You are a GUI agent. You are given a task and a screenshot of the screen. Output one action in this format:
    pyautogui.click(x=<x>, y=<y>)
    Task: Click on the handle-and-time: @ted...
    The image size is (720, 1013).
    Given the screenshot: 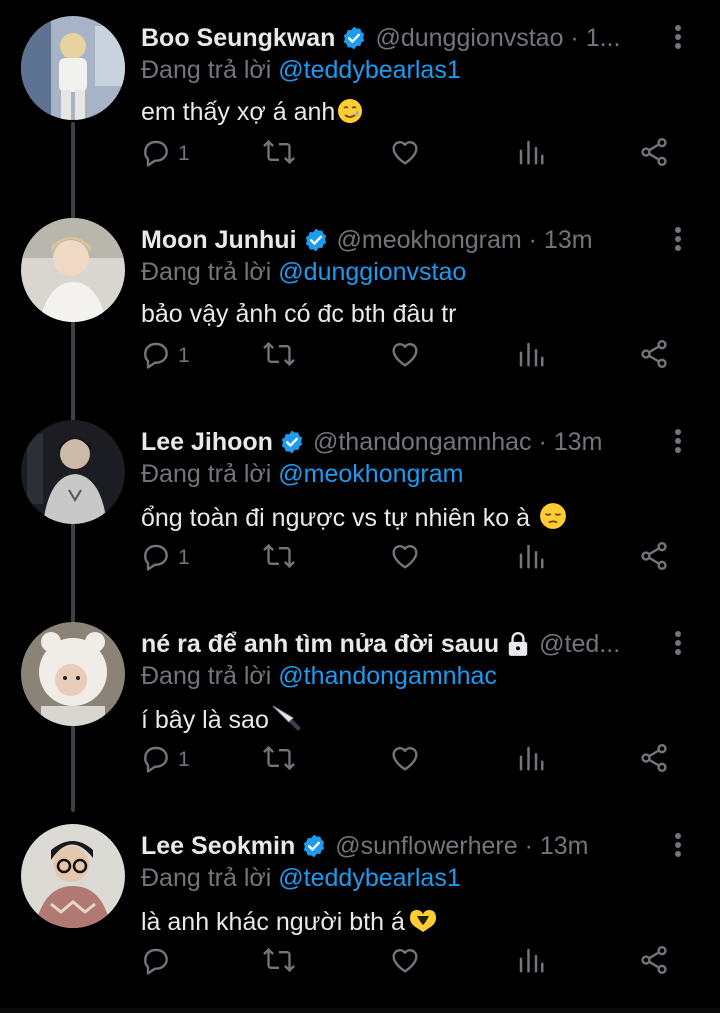 What is the action you would take?
    pyautogui.click(x=600, y=644)
    